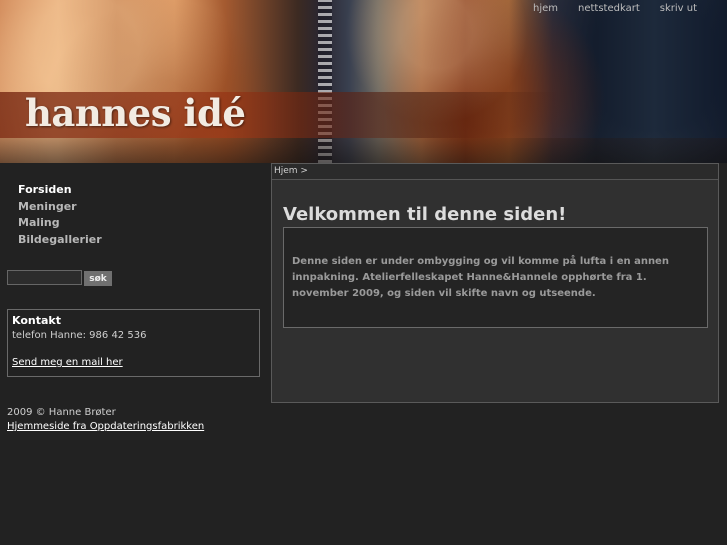 The image size is (727, 545). I want to click on top-nav-home-link: hjem, so click(545, 8).